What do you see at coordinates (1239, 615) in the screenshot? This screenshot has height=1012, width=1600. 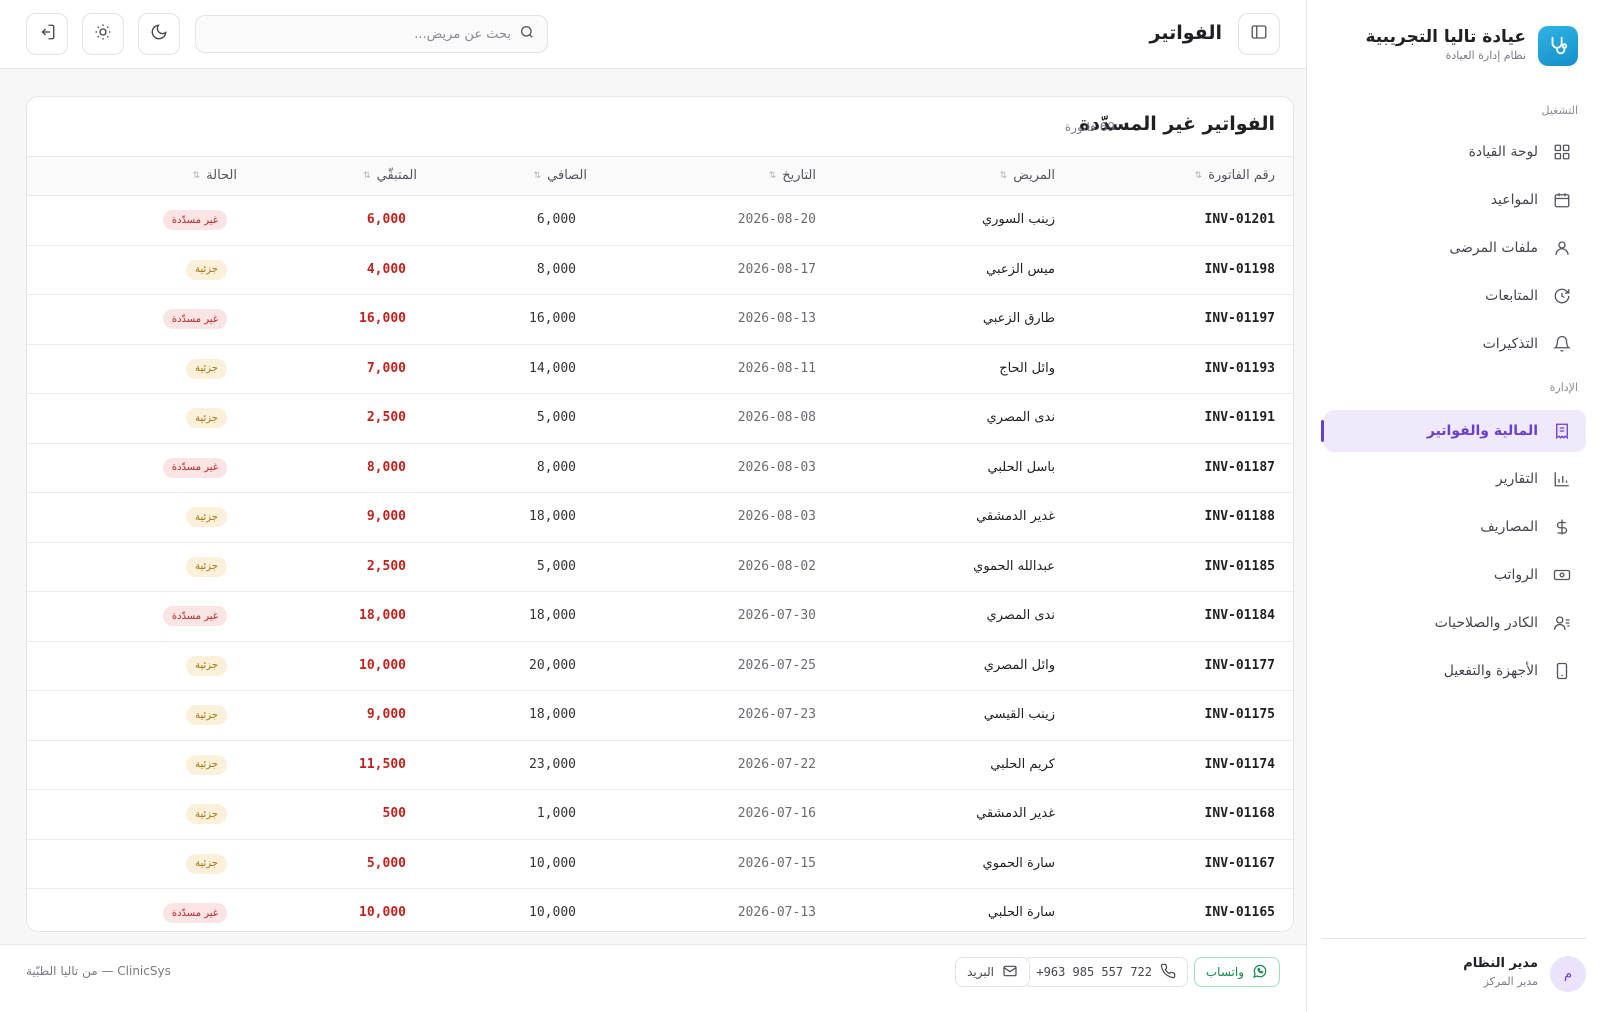 I see `invoice-number: INV-01184` at bounding box center [1239, 615].